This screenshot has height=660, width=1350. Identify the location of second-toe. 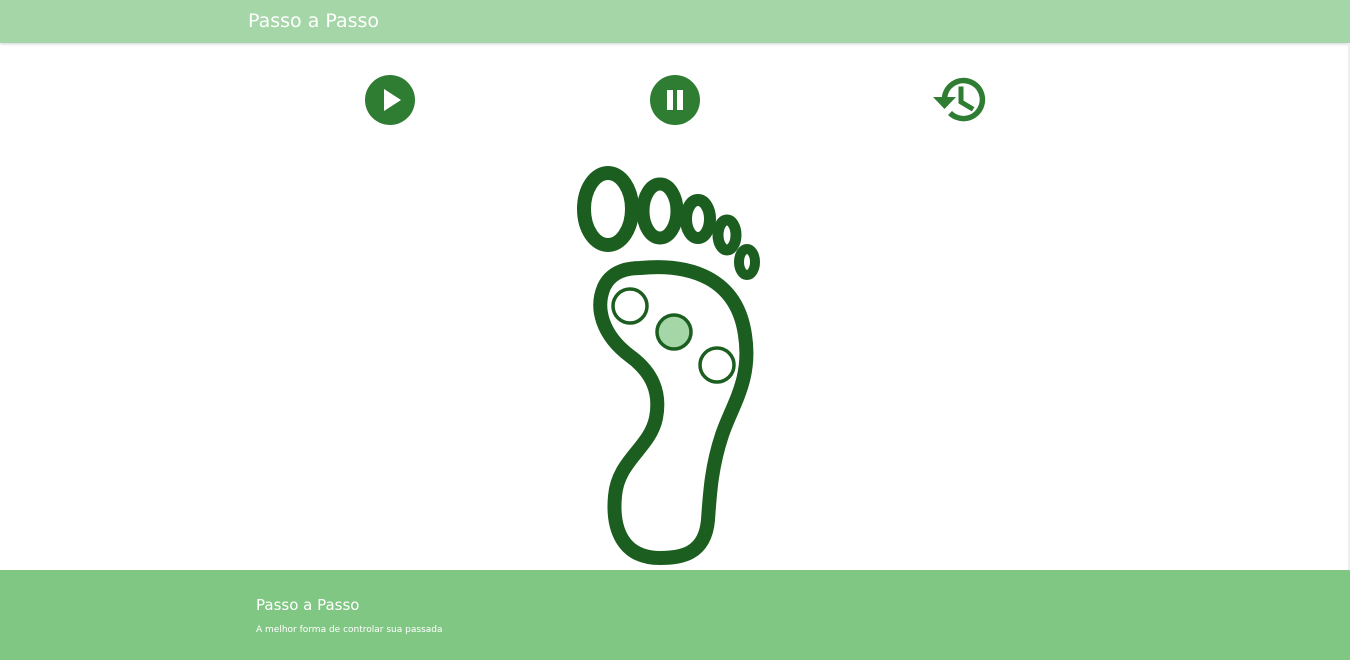
(660, 211).